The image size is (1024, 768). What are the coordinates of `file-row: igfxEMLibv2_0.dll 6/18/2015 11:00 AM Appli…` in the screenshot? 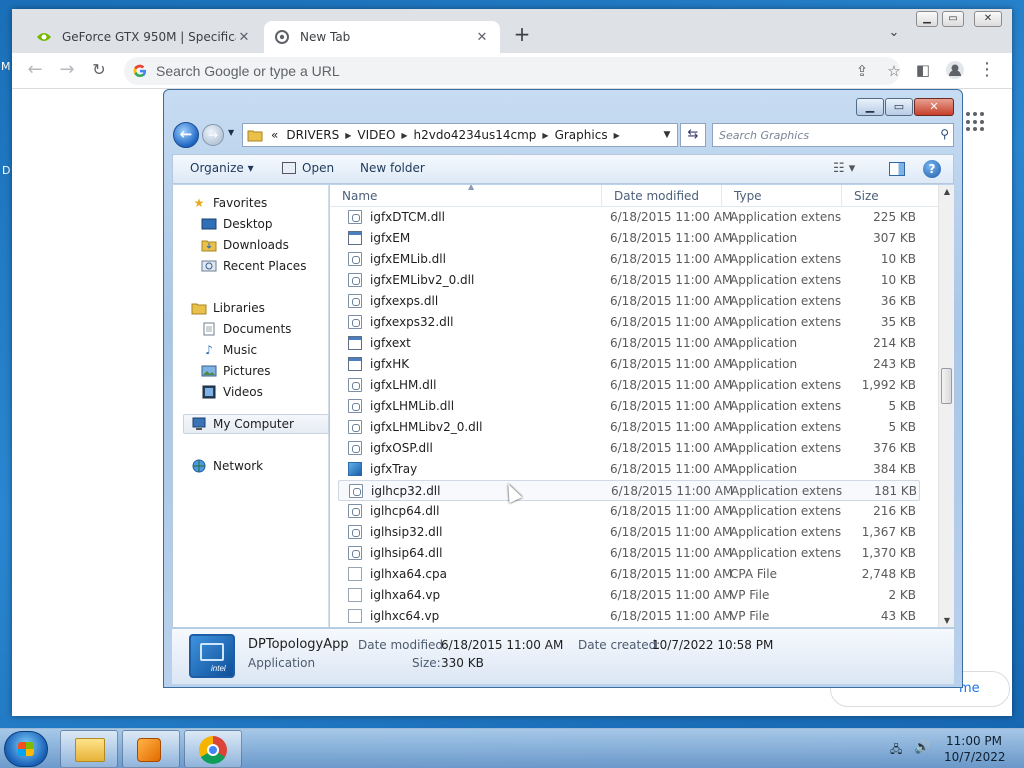 It's located at (629, 280).